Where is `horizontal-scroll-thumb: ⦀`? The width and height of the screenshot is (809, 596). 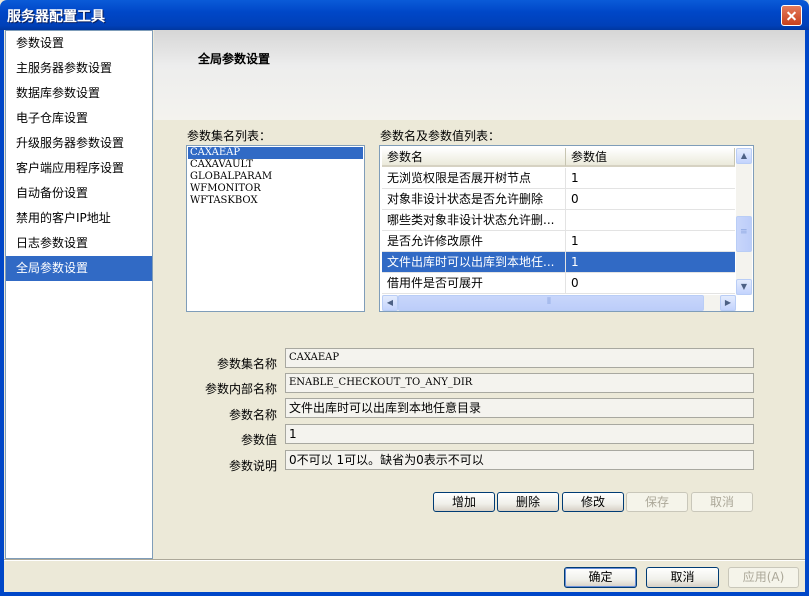 horizontal-scroll-thumb: ⦀ is located at coordinates (551, 303).